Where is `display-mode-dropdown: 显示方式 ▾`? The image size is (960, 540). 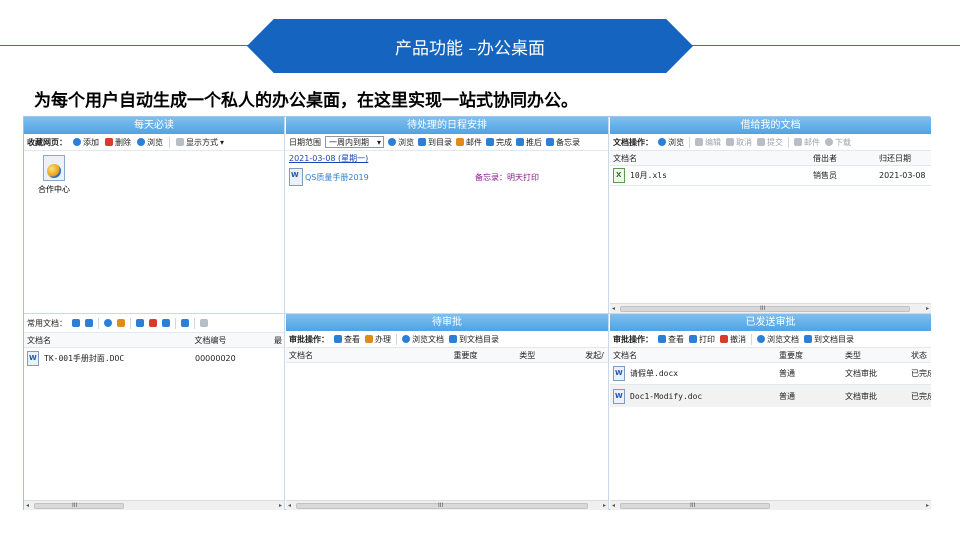 display-mode-dropdown: 显示方式 ▾ is located at coordinates (200, 142).